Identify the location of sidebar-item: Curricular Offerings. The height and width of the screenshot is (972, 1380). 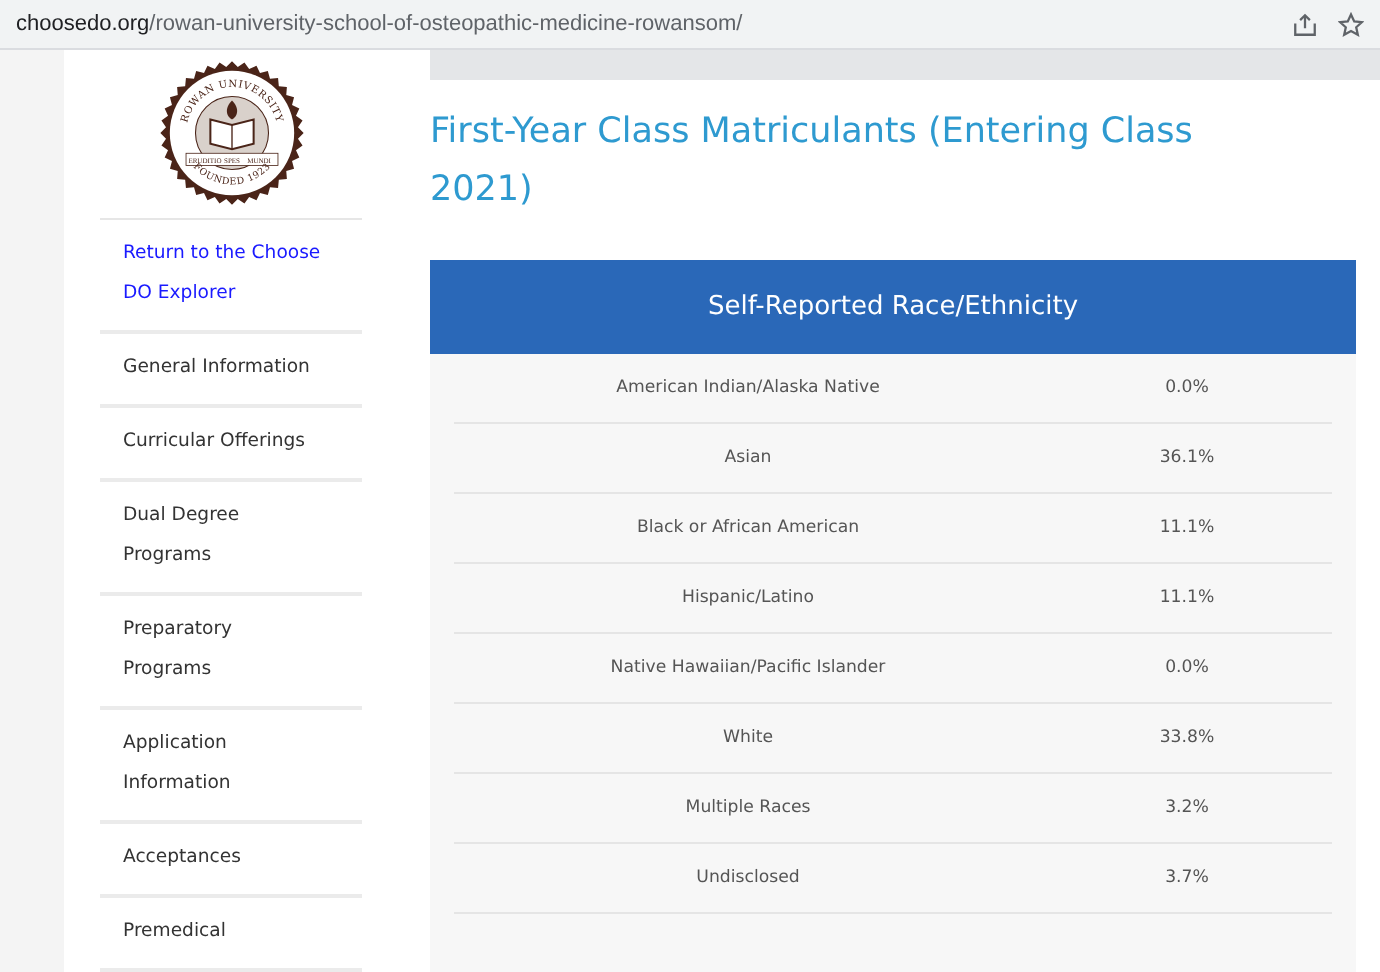
(230, 445).